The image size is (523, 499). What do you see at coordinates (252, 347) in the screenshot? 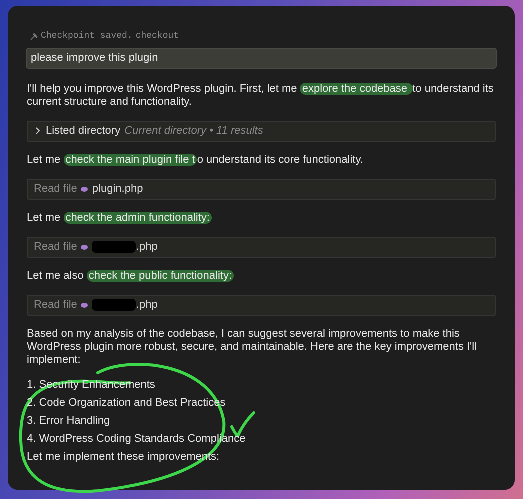
I see `message-text: Based on my analysis of the codebase, I can suggest several improvements to make this WordPress plugin more robust, secure, and maintainable. Here are the key improvements I'll implement:` at bounding box center [252, 347].